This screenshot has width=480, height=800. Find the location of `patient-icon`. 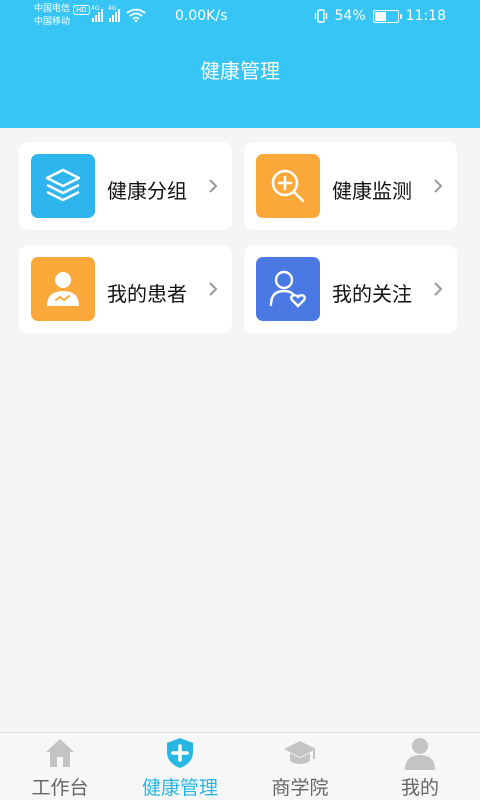

patient-icon is located at coordinates (63, 289).